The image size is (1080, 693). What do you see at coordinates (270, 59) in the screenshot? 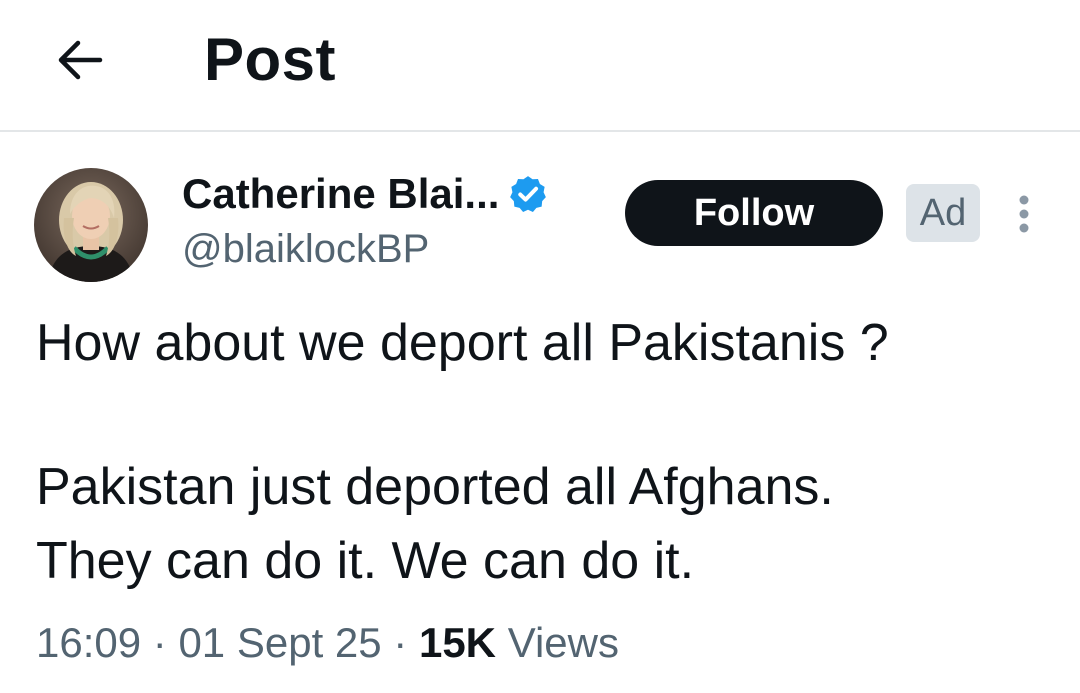
I see `page-title: Post` at bounding box center [270, 59].